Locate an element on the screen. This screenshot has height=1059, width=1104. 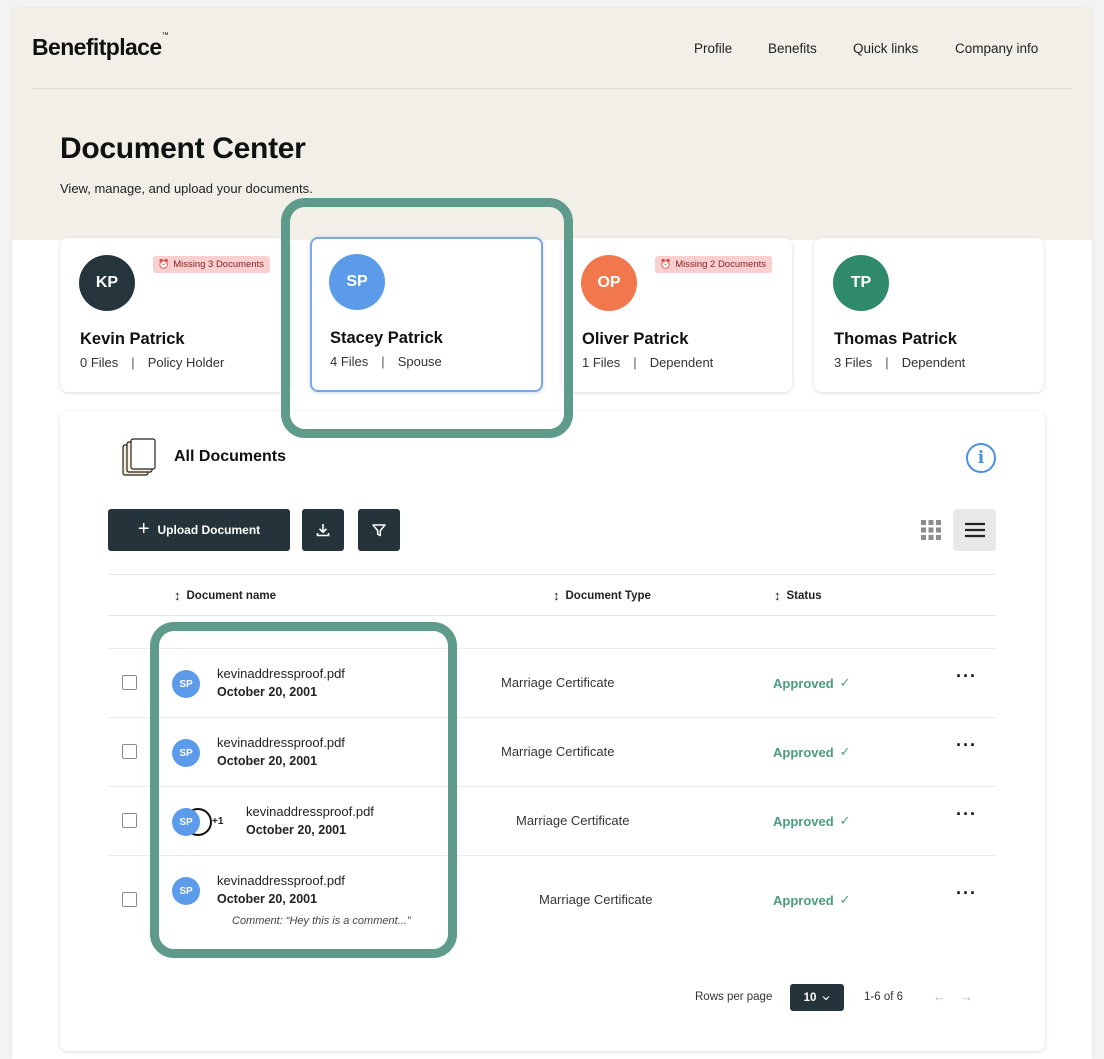
member-file-count: 4 Files is located at coordinates (349, 361).